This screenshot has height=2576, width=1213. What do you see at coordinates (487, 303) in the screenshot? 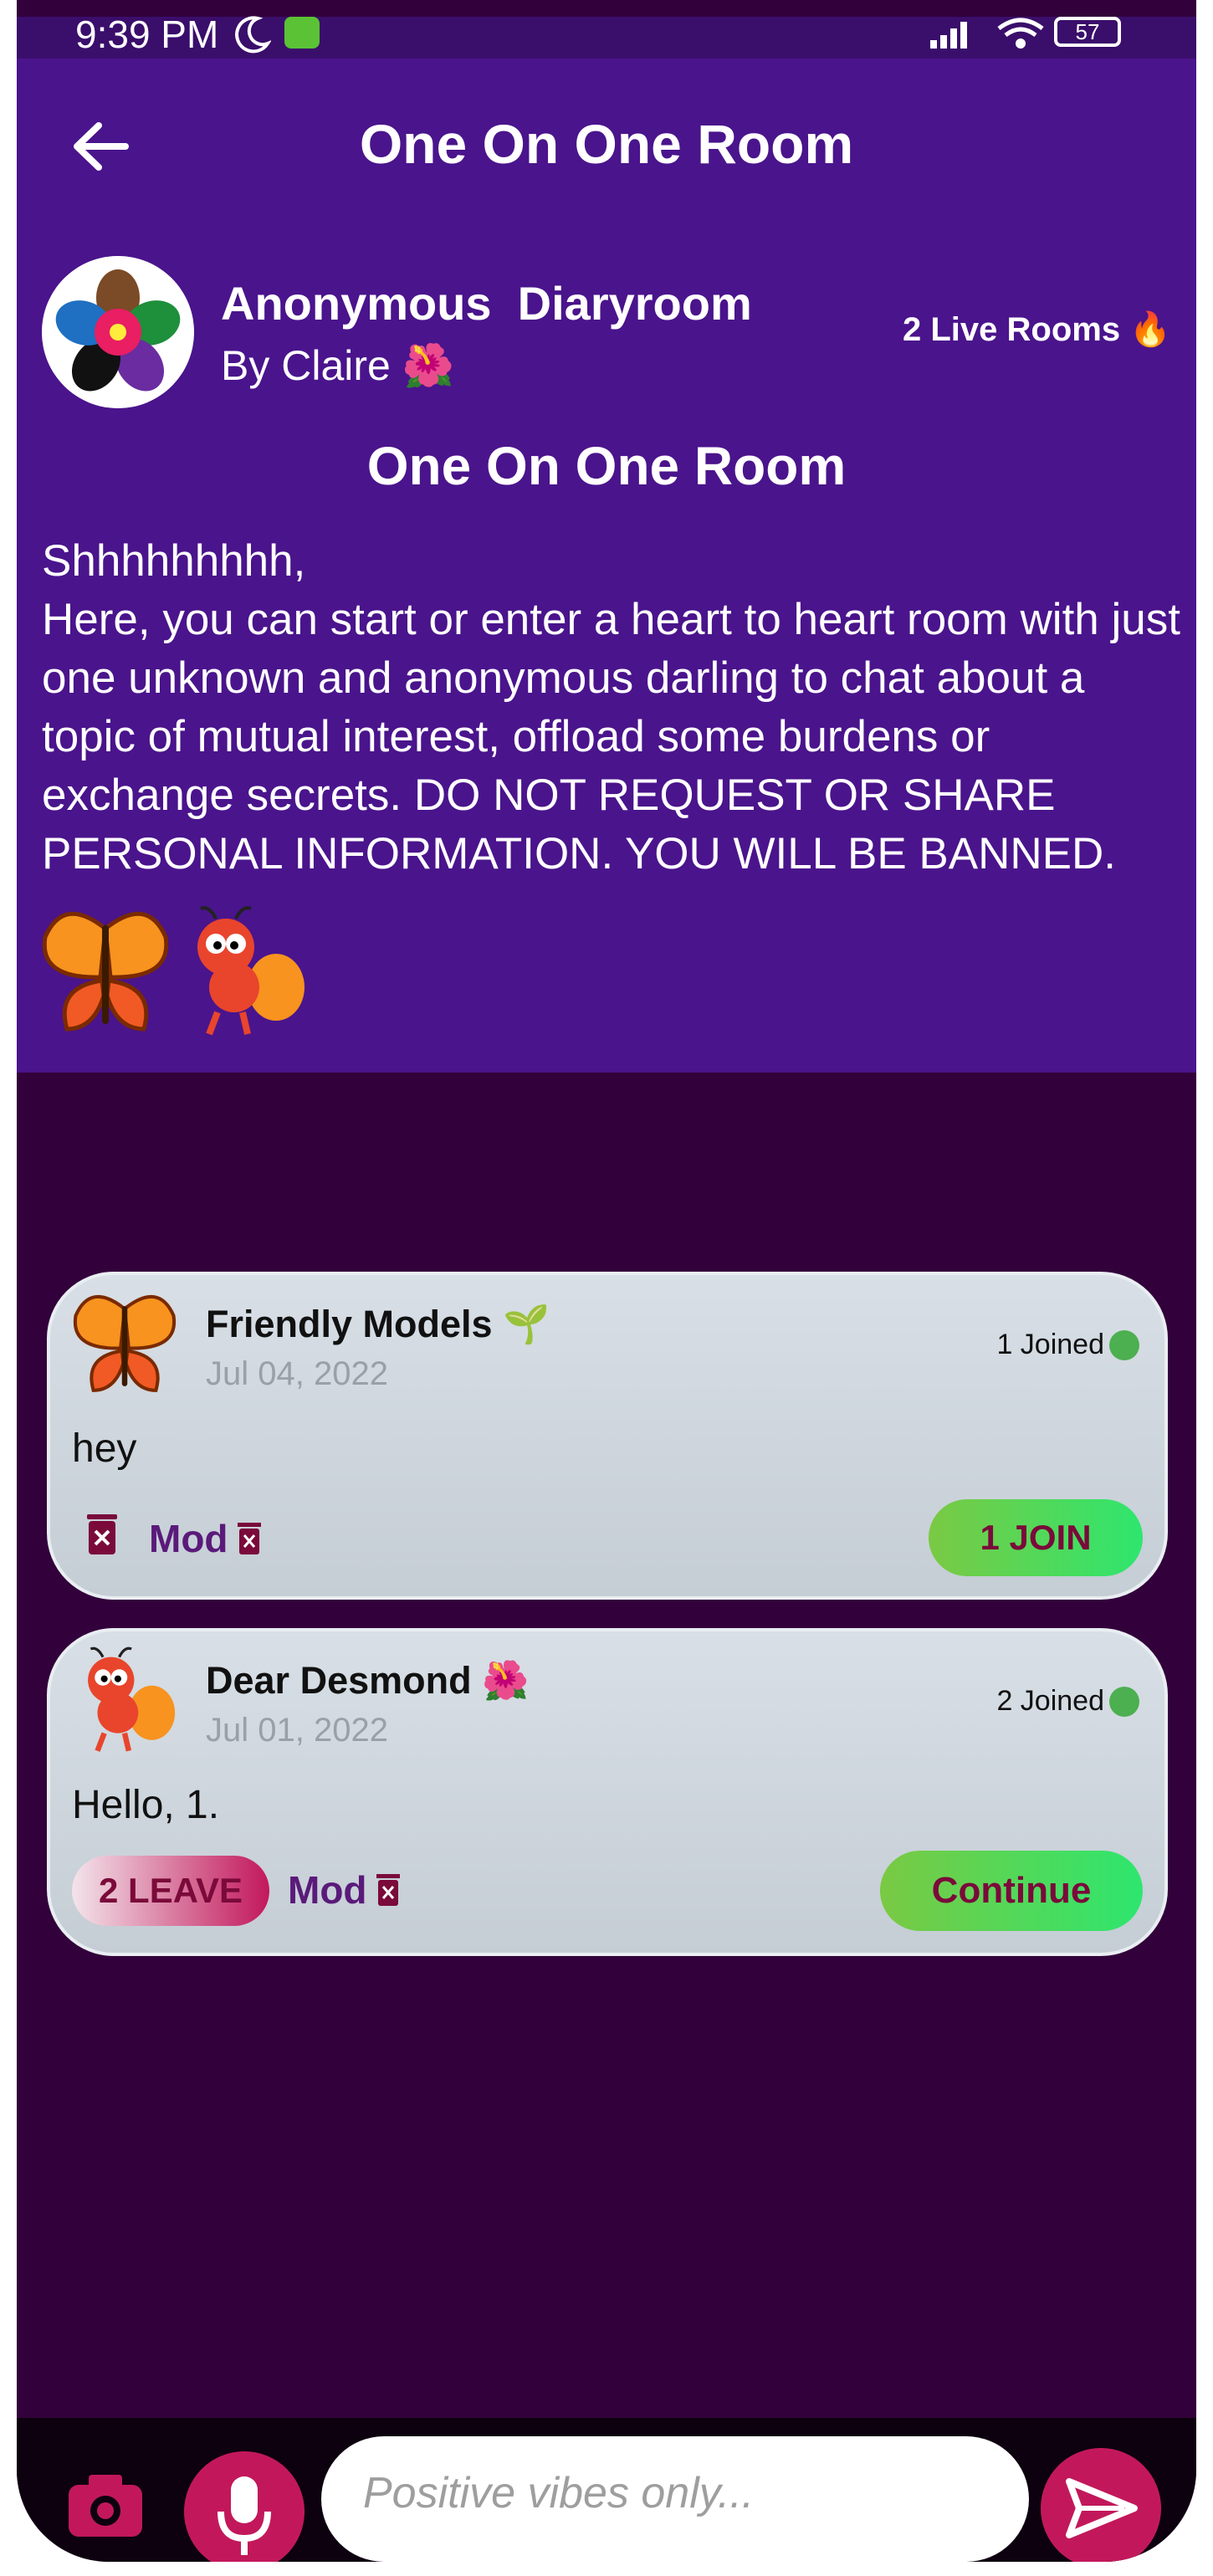
I see `room-name: Anonymous Diaryroom` at bounding box center [487, 303].